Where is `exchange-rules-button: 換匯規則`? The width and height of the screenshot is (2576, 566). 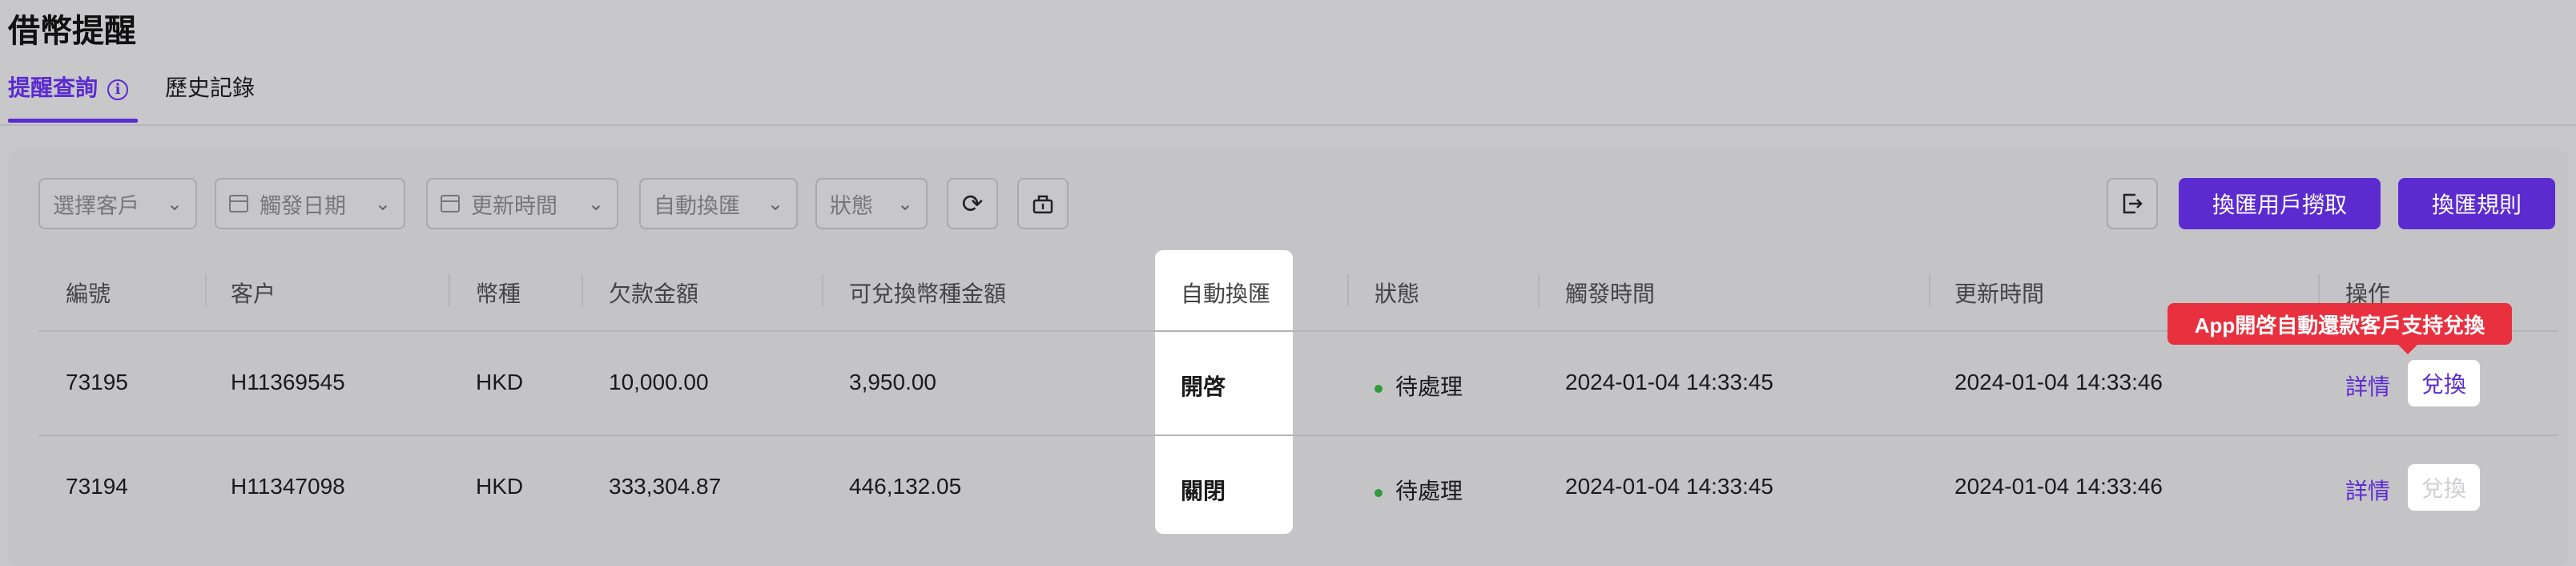
exchange-rules-button: 換匯規則 is located at coordinates (2476, 203).